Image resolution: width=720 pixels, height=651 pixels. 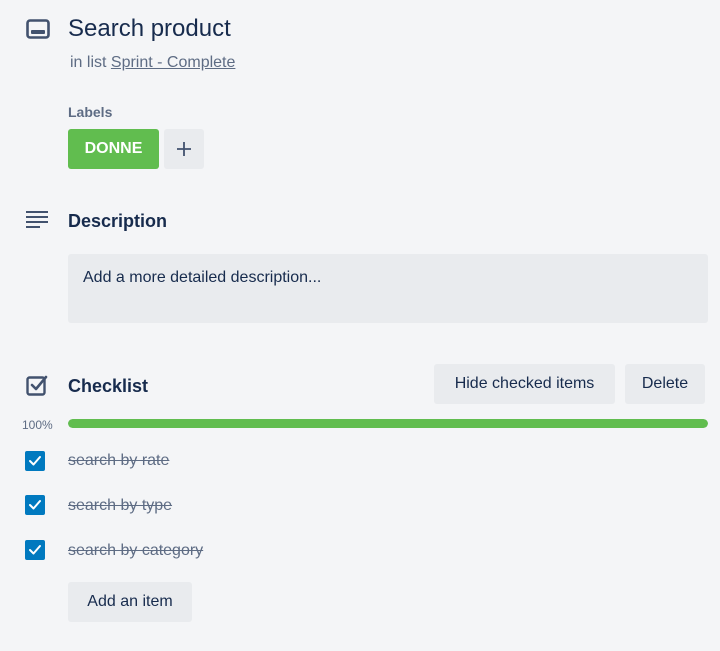 What do you see at coordinates (118, 461) in the screenshot?
I see `checklist-item-text: search by rate` at bounding box center [118, 461].